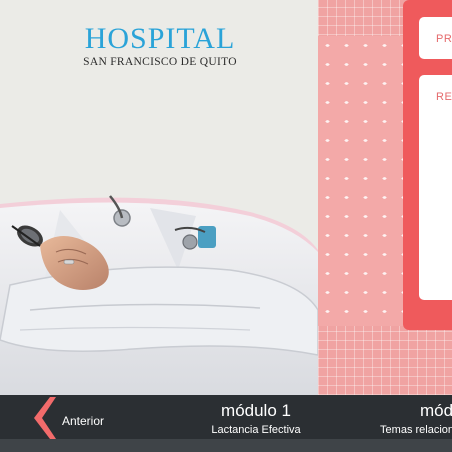 Image resolution: width=452 pixels, height=452 pixels. What do you see at coordinates (256, 410) in the screenshot?
I see `module-1-title: módulo 1` at bounding box center [256, 410].